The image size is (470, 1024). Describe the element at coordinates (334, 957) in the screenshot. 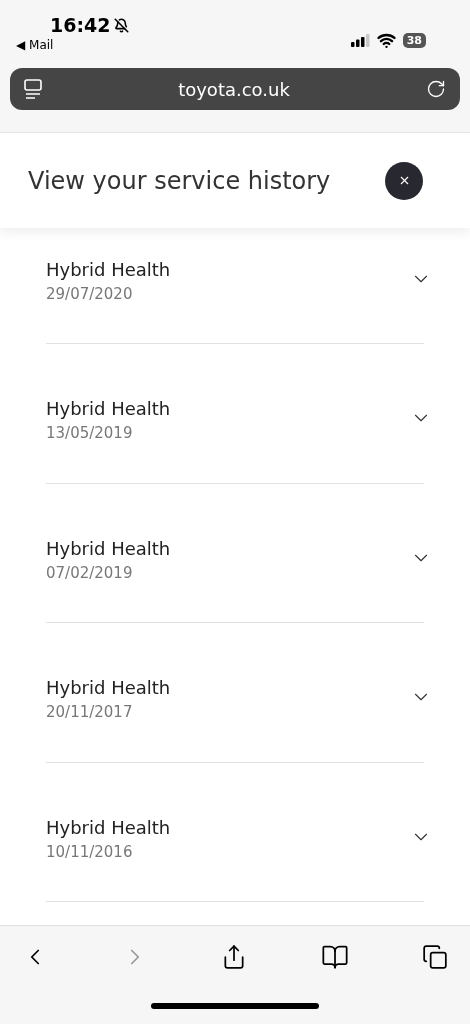

I see `bookmarks-icon` at that location.